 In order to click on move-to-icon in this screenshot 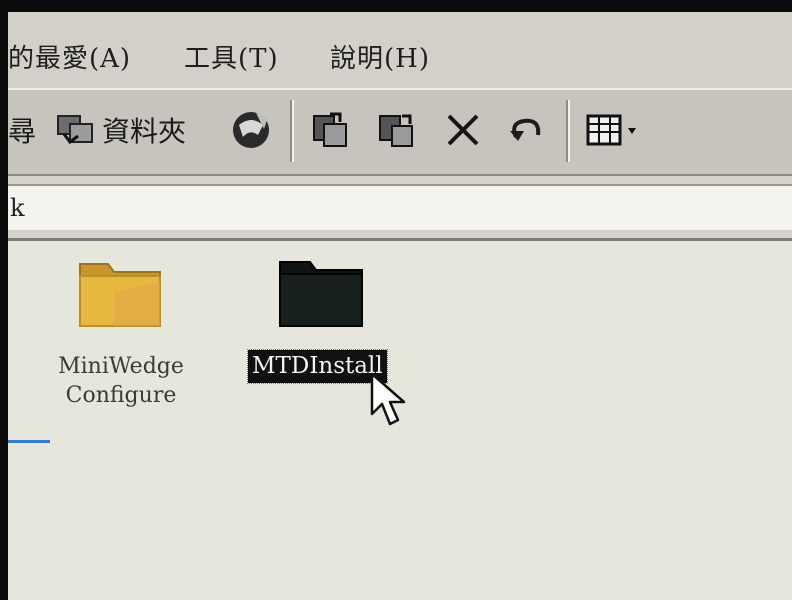, I will do `click(330, 129)`.